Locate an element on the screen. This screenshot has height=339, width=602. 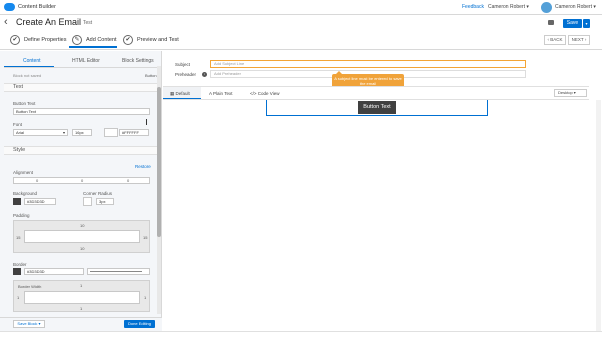
border-style-preview is located at coordinates (116, 271).